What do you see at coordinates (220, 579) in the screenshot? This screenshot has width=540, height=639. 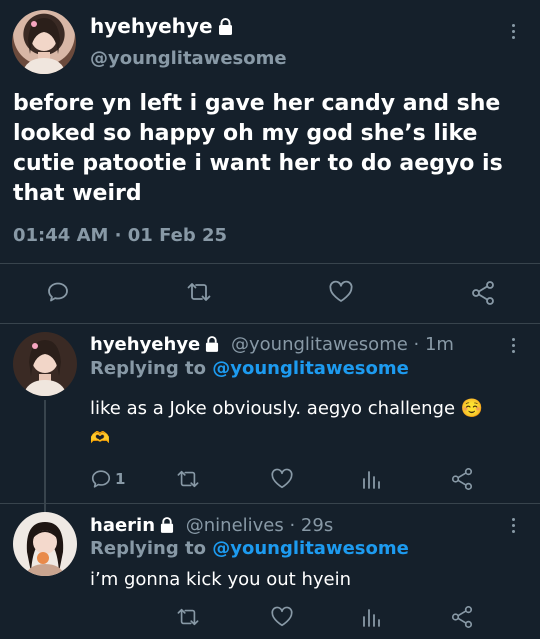 I see `reply-text: i’m gonna kick you out hyein` at bounding box center [220, 579].